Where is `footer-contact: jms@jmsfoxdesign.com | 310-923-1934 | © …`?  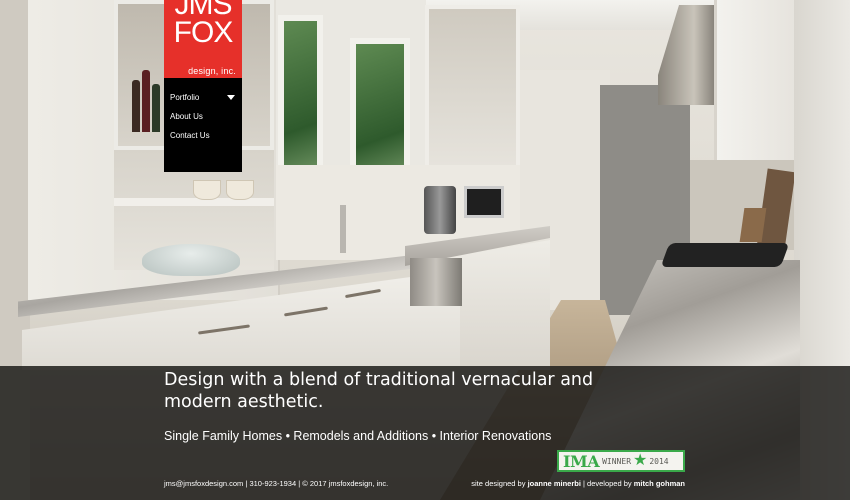
footer-contact: jms@jmsfoxdesign.com | 310-923-1934 | © … is located at coordinates (276, 483).